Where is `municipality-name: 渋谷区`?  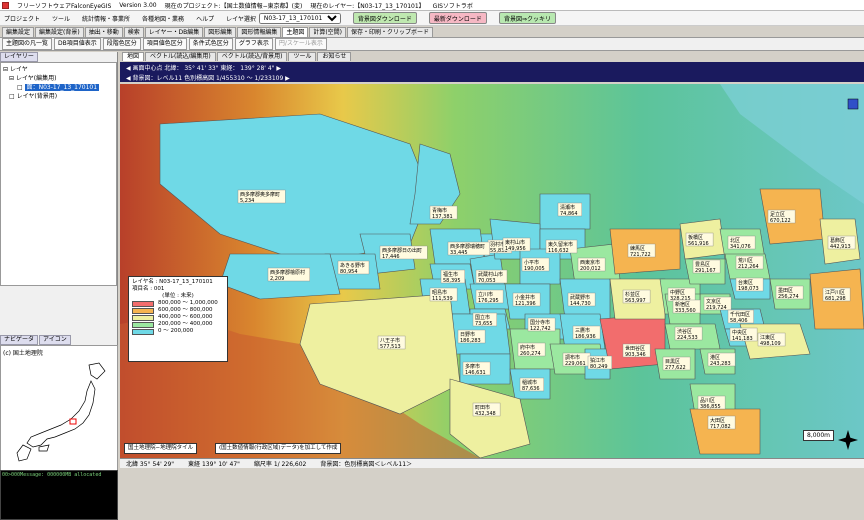 municipality-name: 渋谷区 is located at coordinates (684, 331).